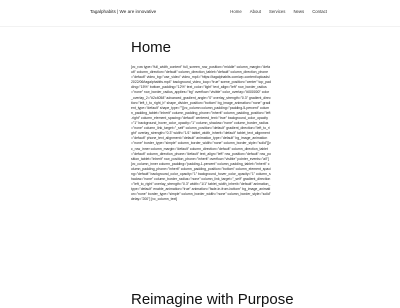  I want to click on nav-item-about: About, so click(255, 11).